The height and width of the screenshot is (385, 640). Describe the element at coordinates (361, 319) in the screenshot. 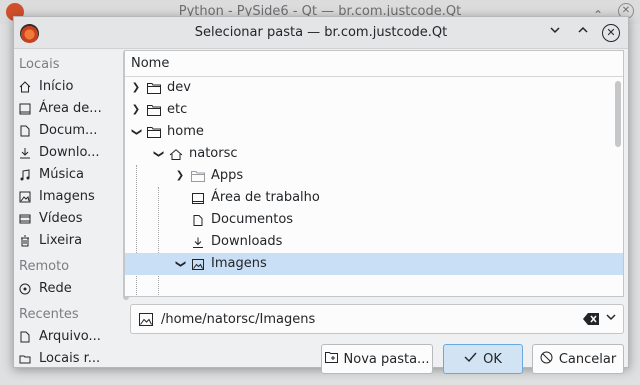

I see `path-input` at that location.